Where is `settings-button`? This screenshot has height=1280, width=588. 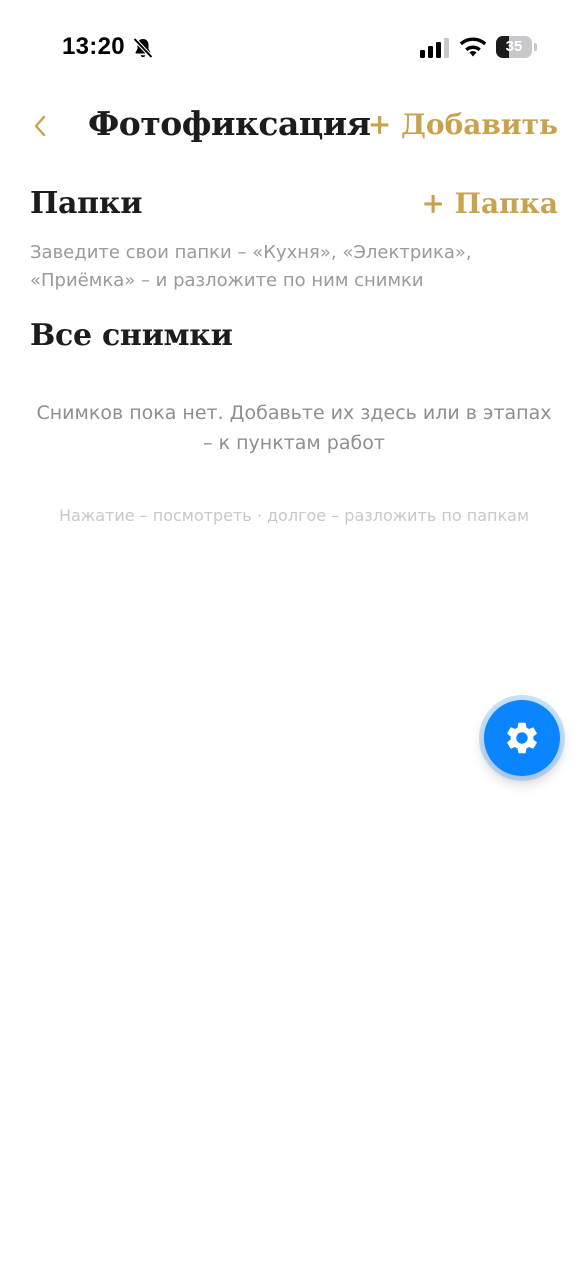 settings-button is located at coordinates (522, 738).